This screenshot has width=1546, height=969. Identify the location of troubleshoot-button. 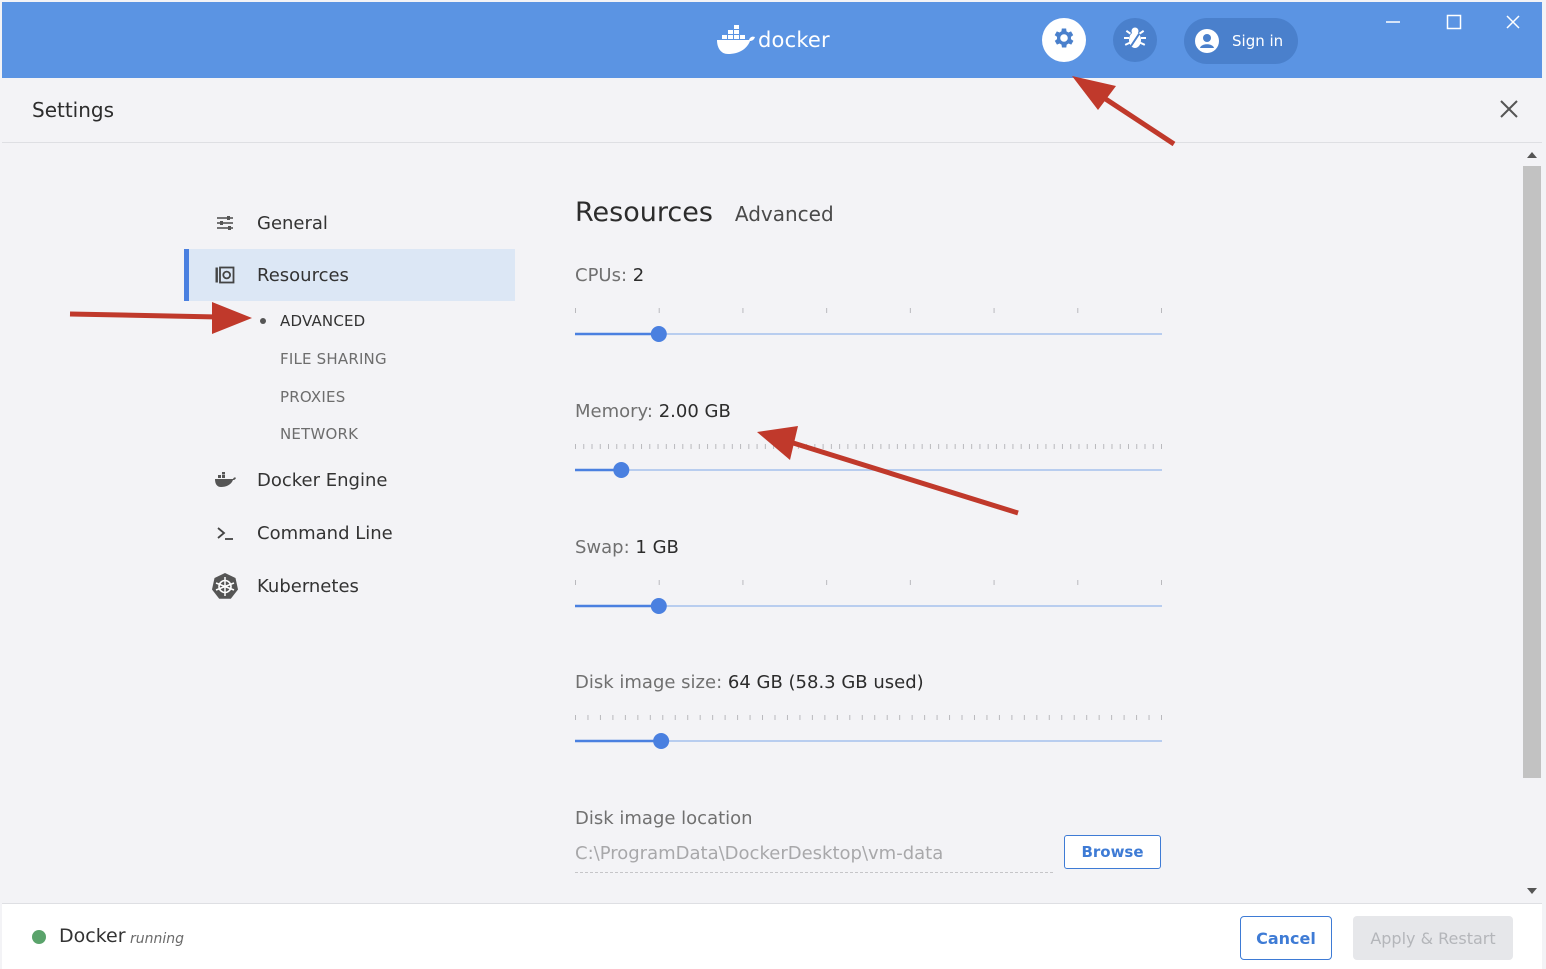
(1135, 40).